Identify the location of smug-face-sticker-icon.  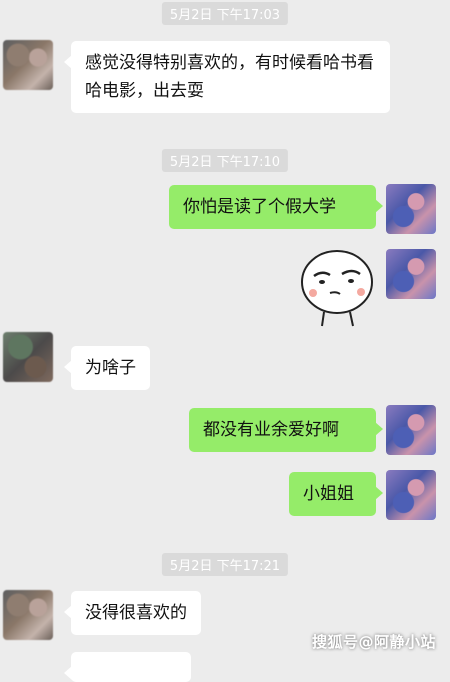
(337, 288).